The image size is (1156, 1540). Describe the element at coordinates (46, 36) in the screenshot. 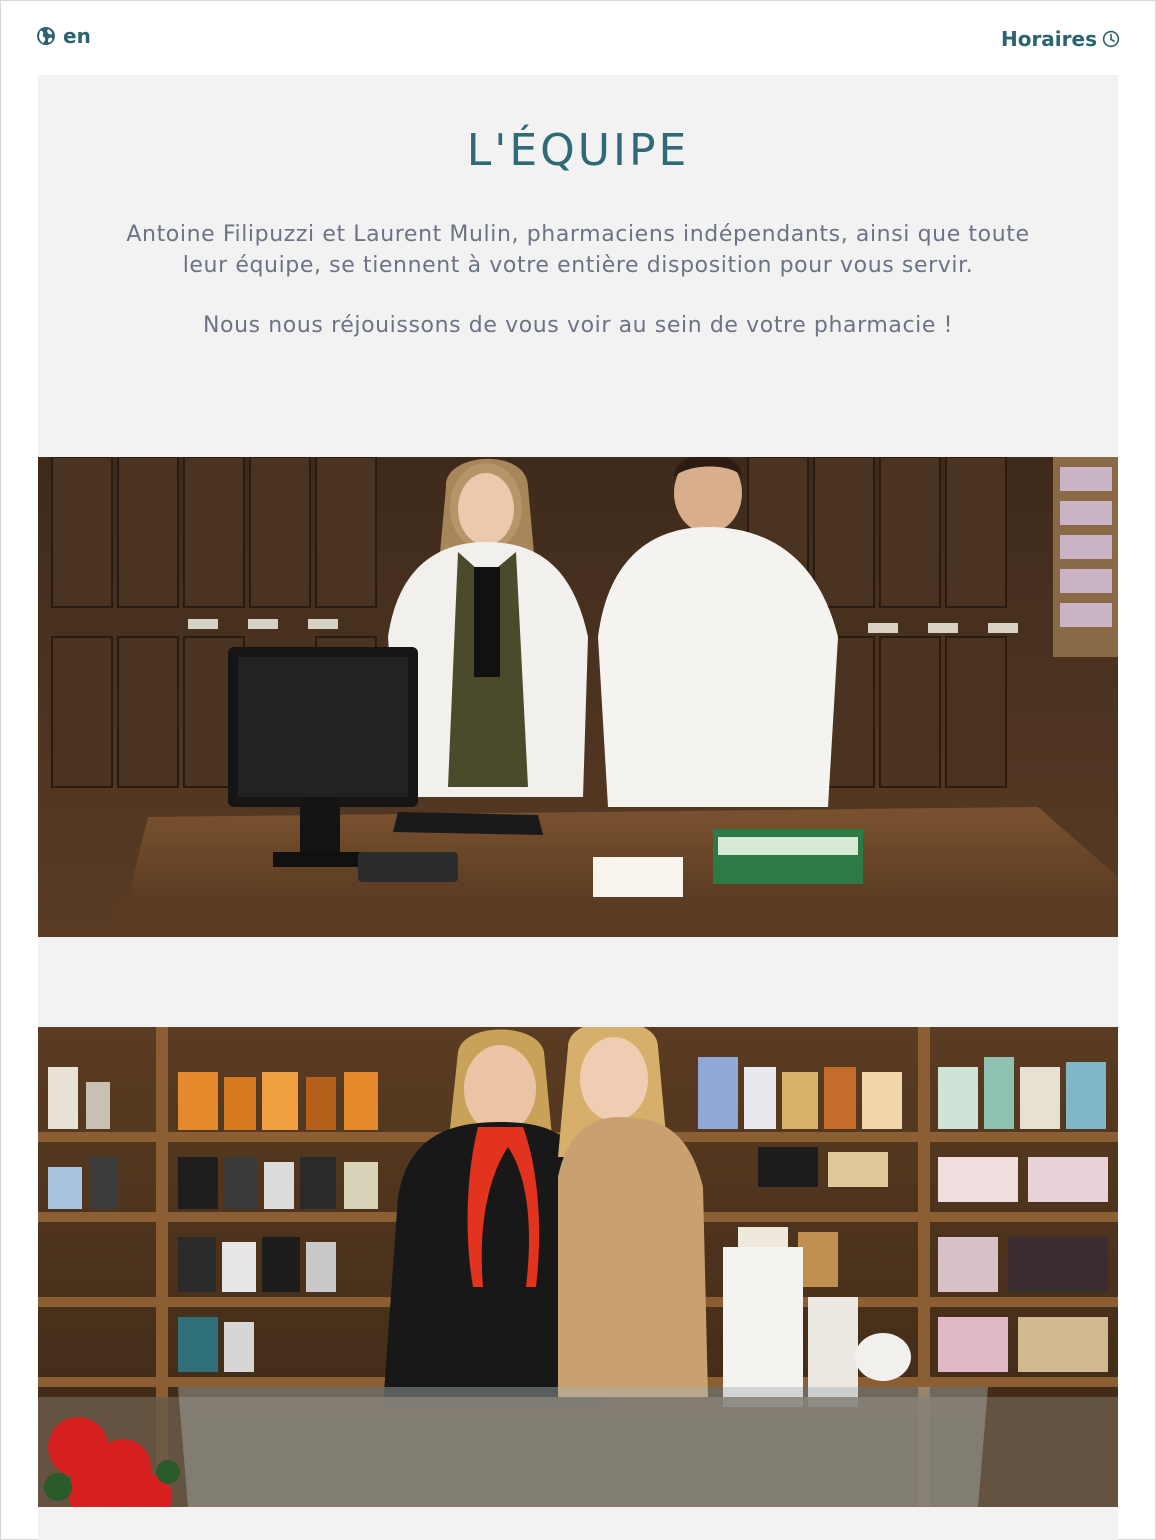

I see `globe-icon` at that location.